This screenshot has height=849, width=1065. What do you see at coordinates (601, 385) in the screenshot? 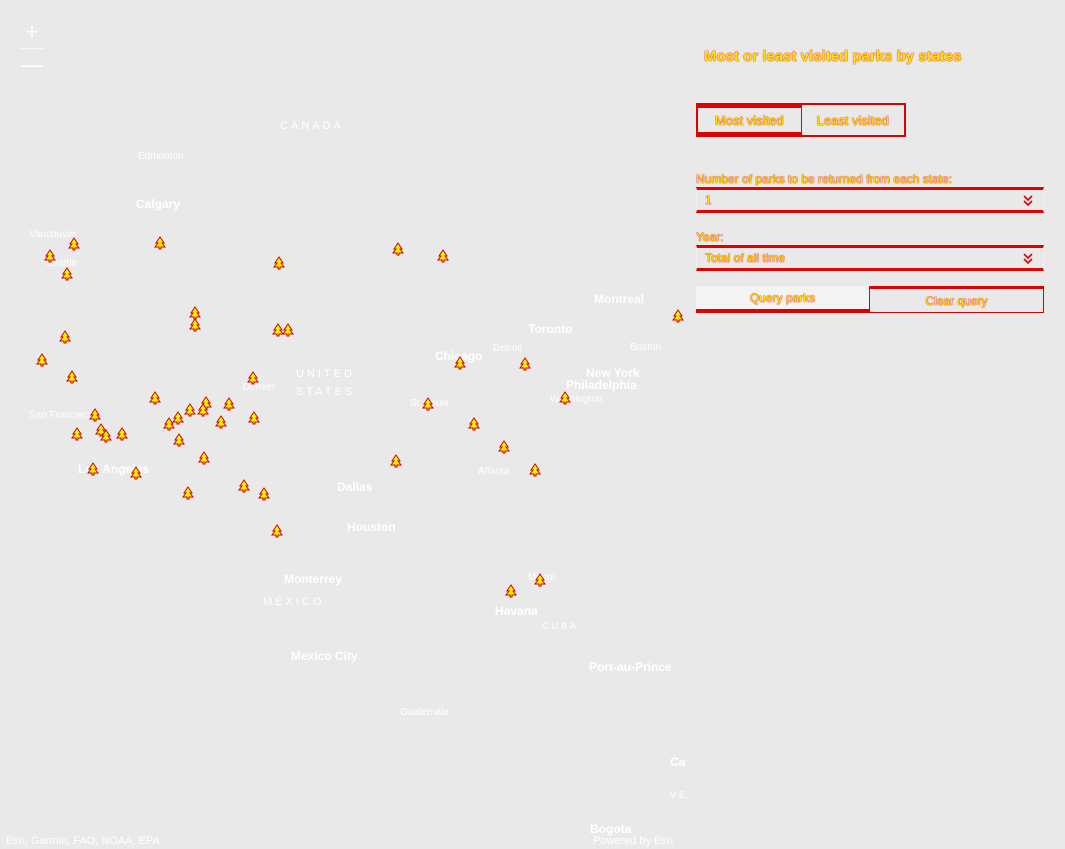
I see `map-label-philadelphia: Philadelphia` at bounding box center [601, 385].